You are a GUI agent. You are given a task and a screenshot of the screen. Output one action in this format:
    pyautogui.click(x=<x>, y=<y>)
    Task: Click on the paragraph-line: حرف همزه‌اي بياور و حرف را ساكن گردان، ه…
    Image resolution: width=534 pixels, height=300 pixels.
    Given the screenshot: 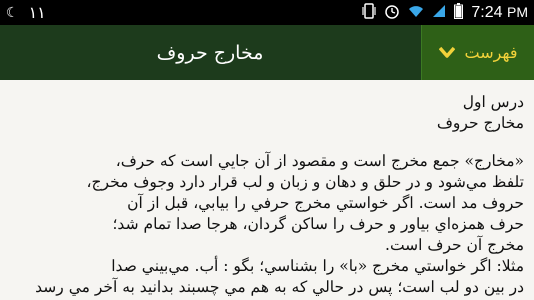 What is the action you would take?
    pyautogui.click(x=318, y=224)
    